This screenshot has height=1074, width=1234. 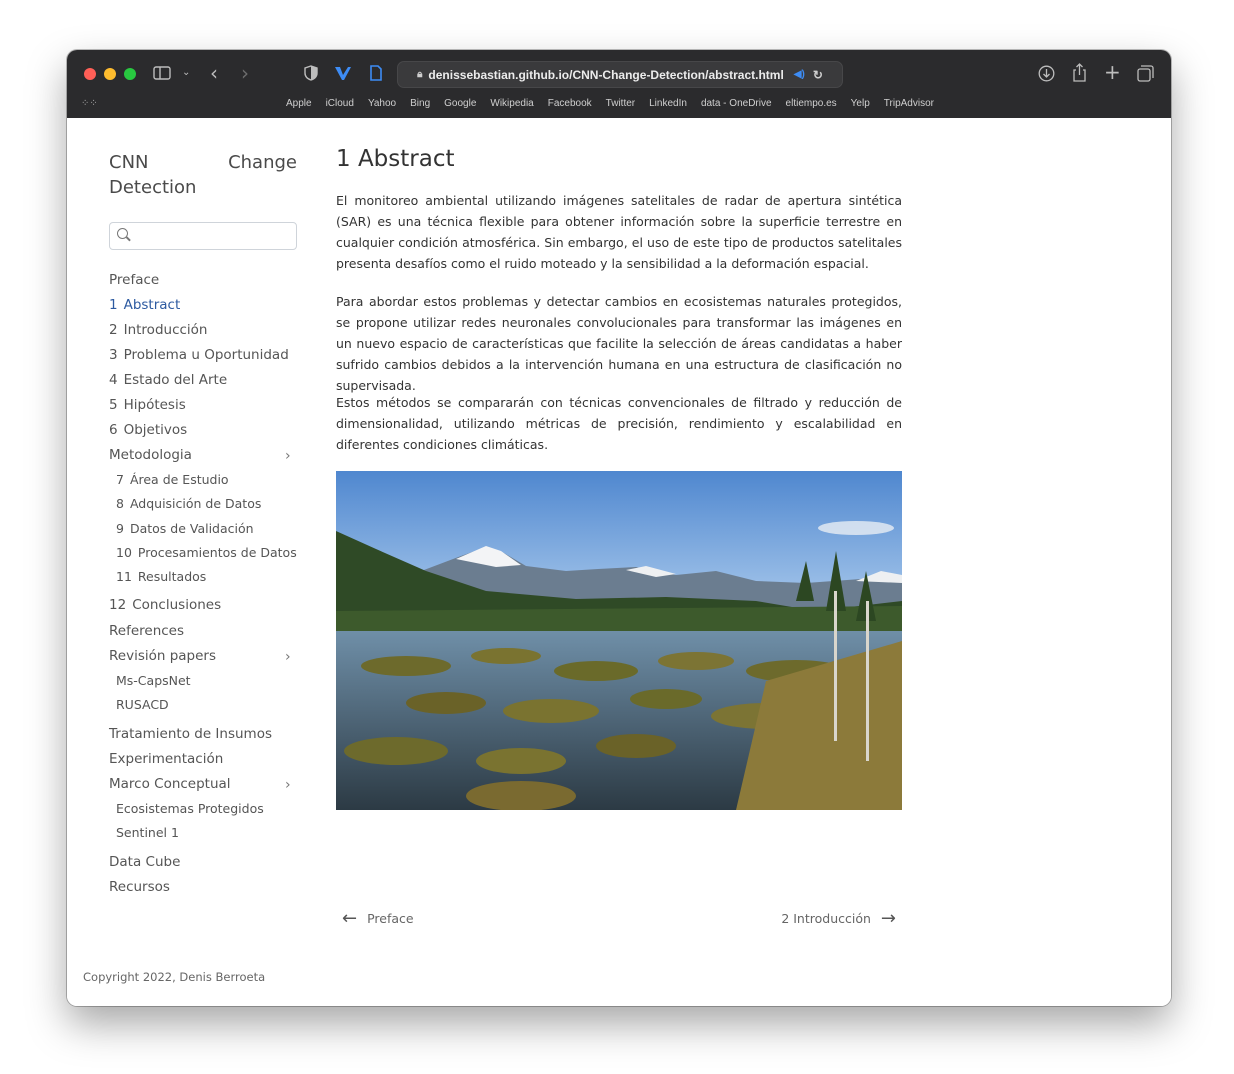 I want to click on zoom-window-button, so click(x=130, y=74).